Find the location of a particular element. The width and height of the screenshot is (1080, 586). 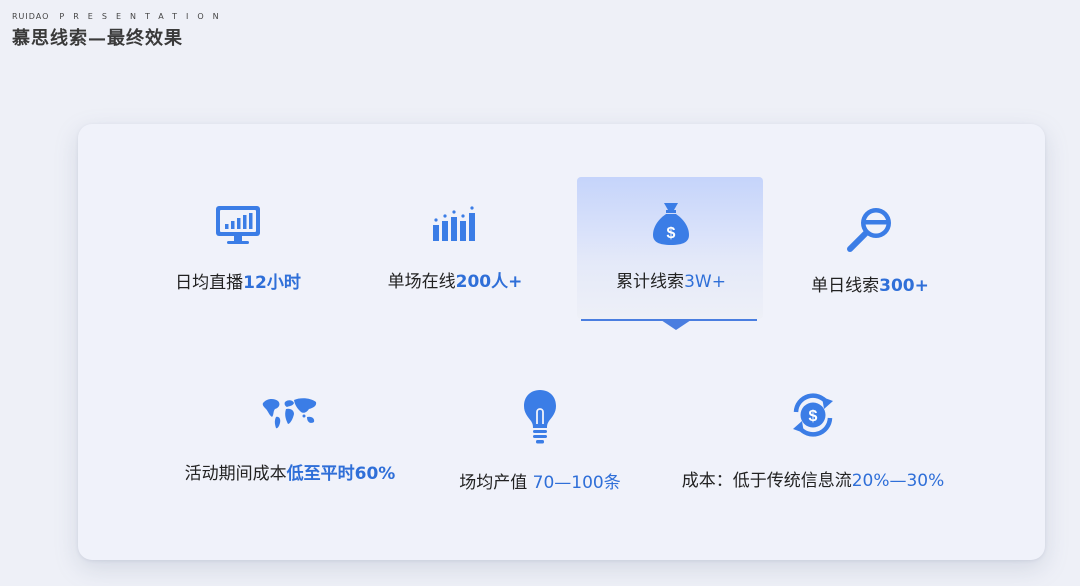

stat-highlight: 12小时 is located at coordinates (272, 283).